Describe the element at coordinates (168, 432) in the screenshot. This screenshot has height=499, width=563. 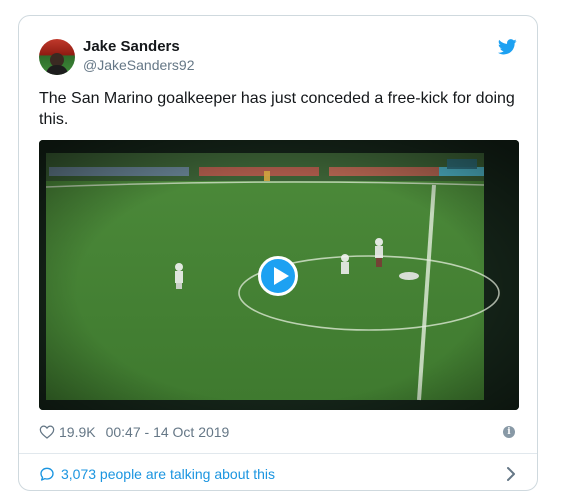
I see `tweet-timestamp: 00:47 - 14 Oct 2019` at that location.